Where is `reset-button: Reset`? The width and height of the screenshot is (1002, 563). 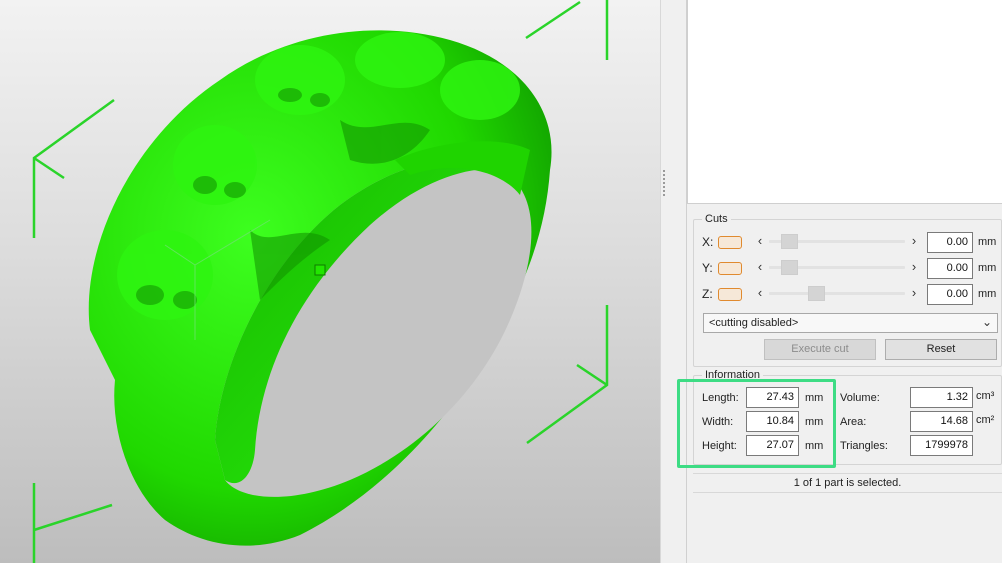 reset-button: Reset is located at coordinates (941, 349).